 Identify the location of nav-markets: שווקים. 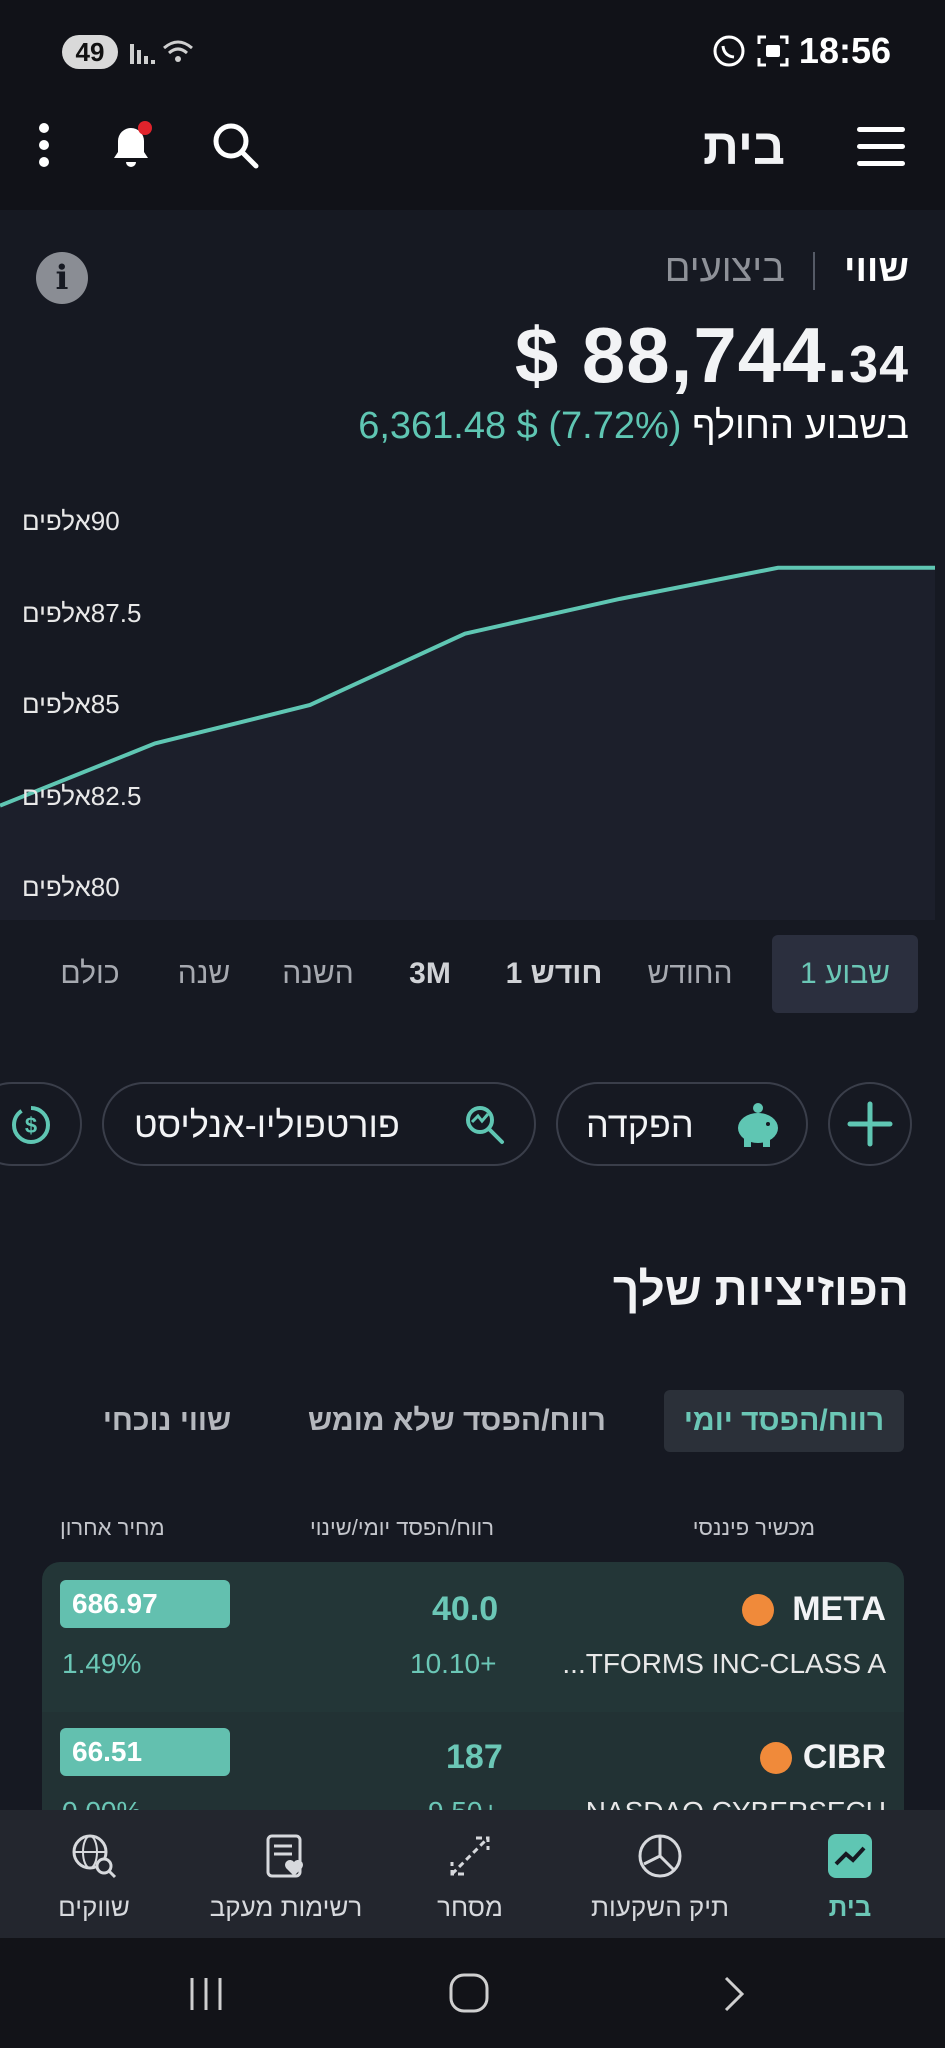
(94, 1876).